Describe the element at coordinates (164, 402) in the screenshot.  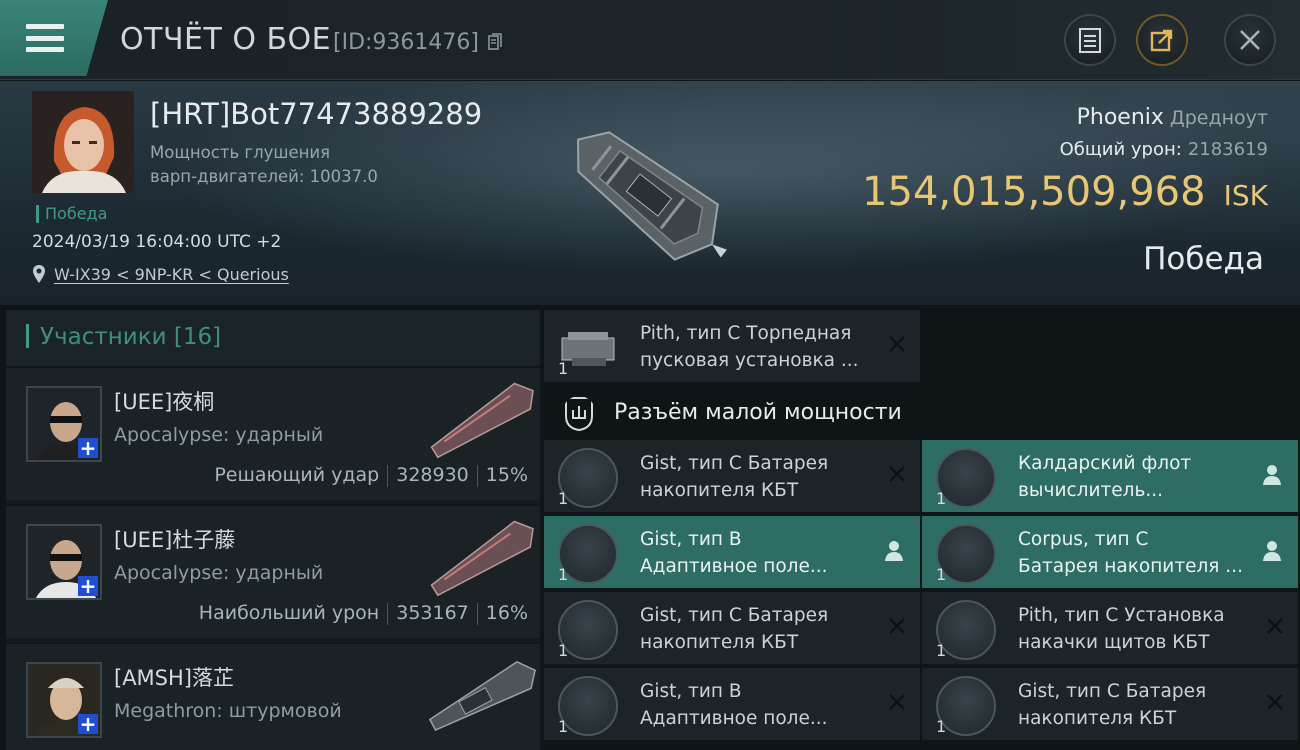
I see `participant-name: [UEE]夜桐` at that location.